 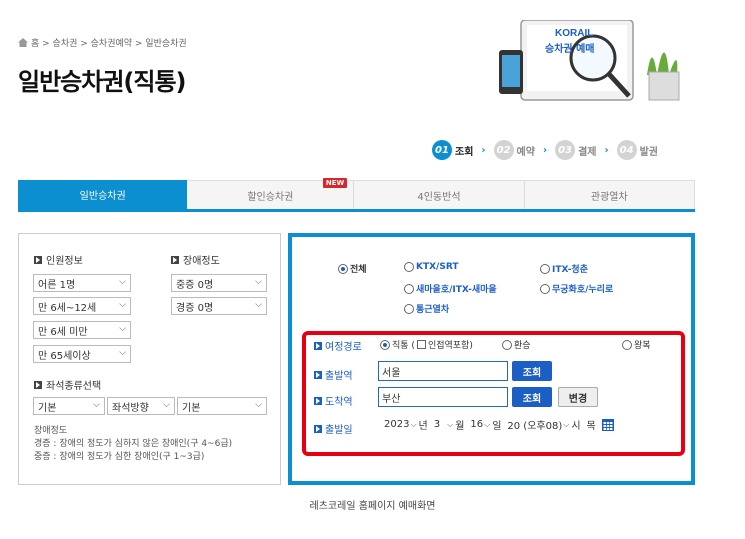 What do you see at coordinates (565, 150) in the screenshot?
I see `step-number: 03` at bounding box center [565, 150].